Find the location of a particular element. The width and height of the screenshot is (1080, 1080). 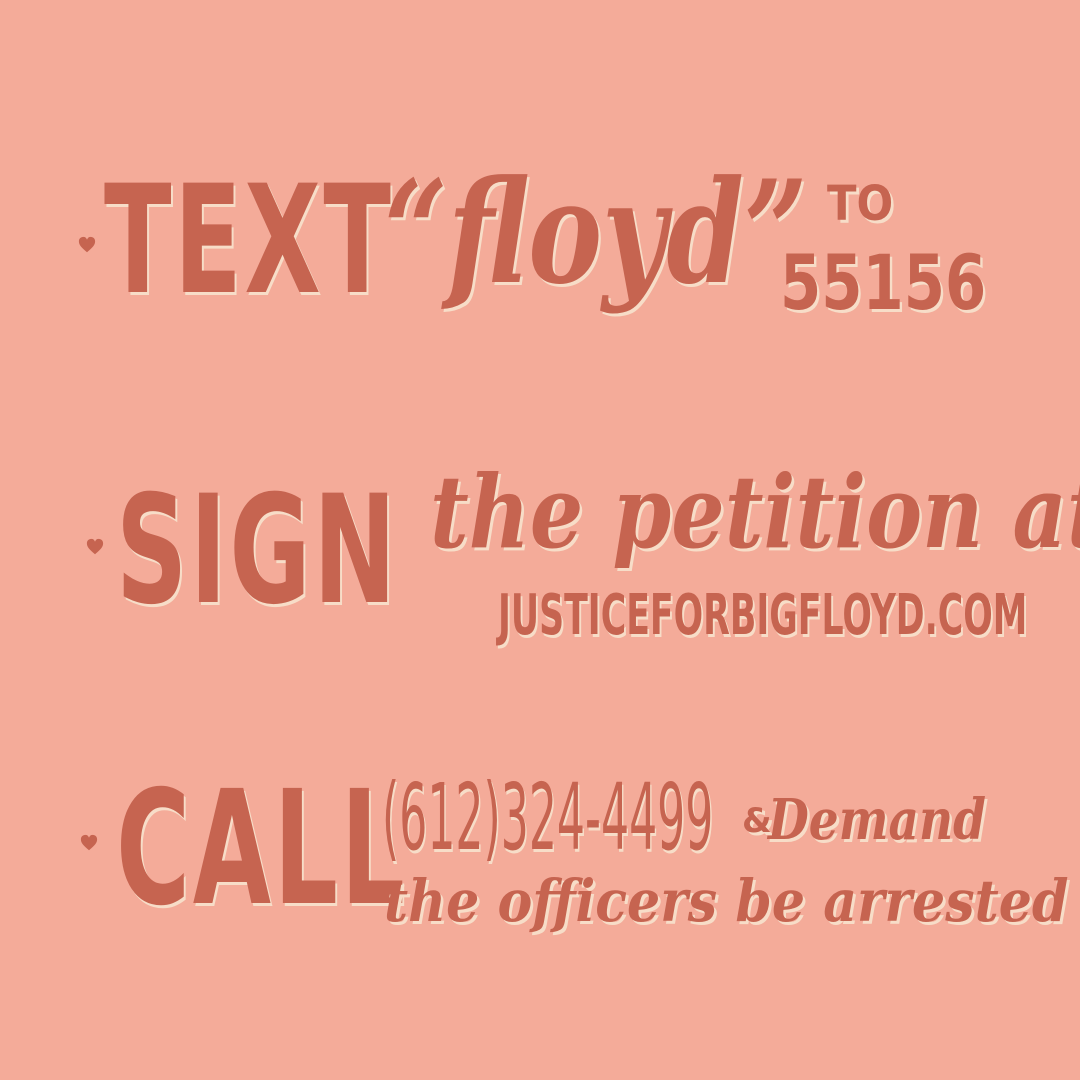

to-label: TO is located at coordinates (860, 204).